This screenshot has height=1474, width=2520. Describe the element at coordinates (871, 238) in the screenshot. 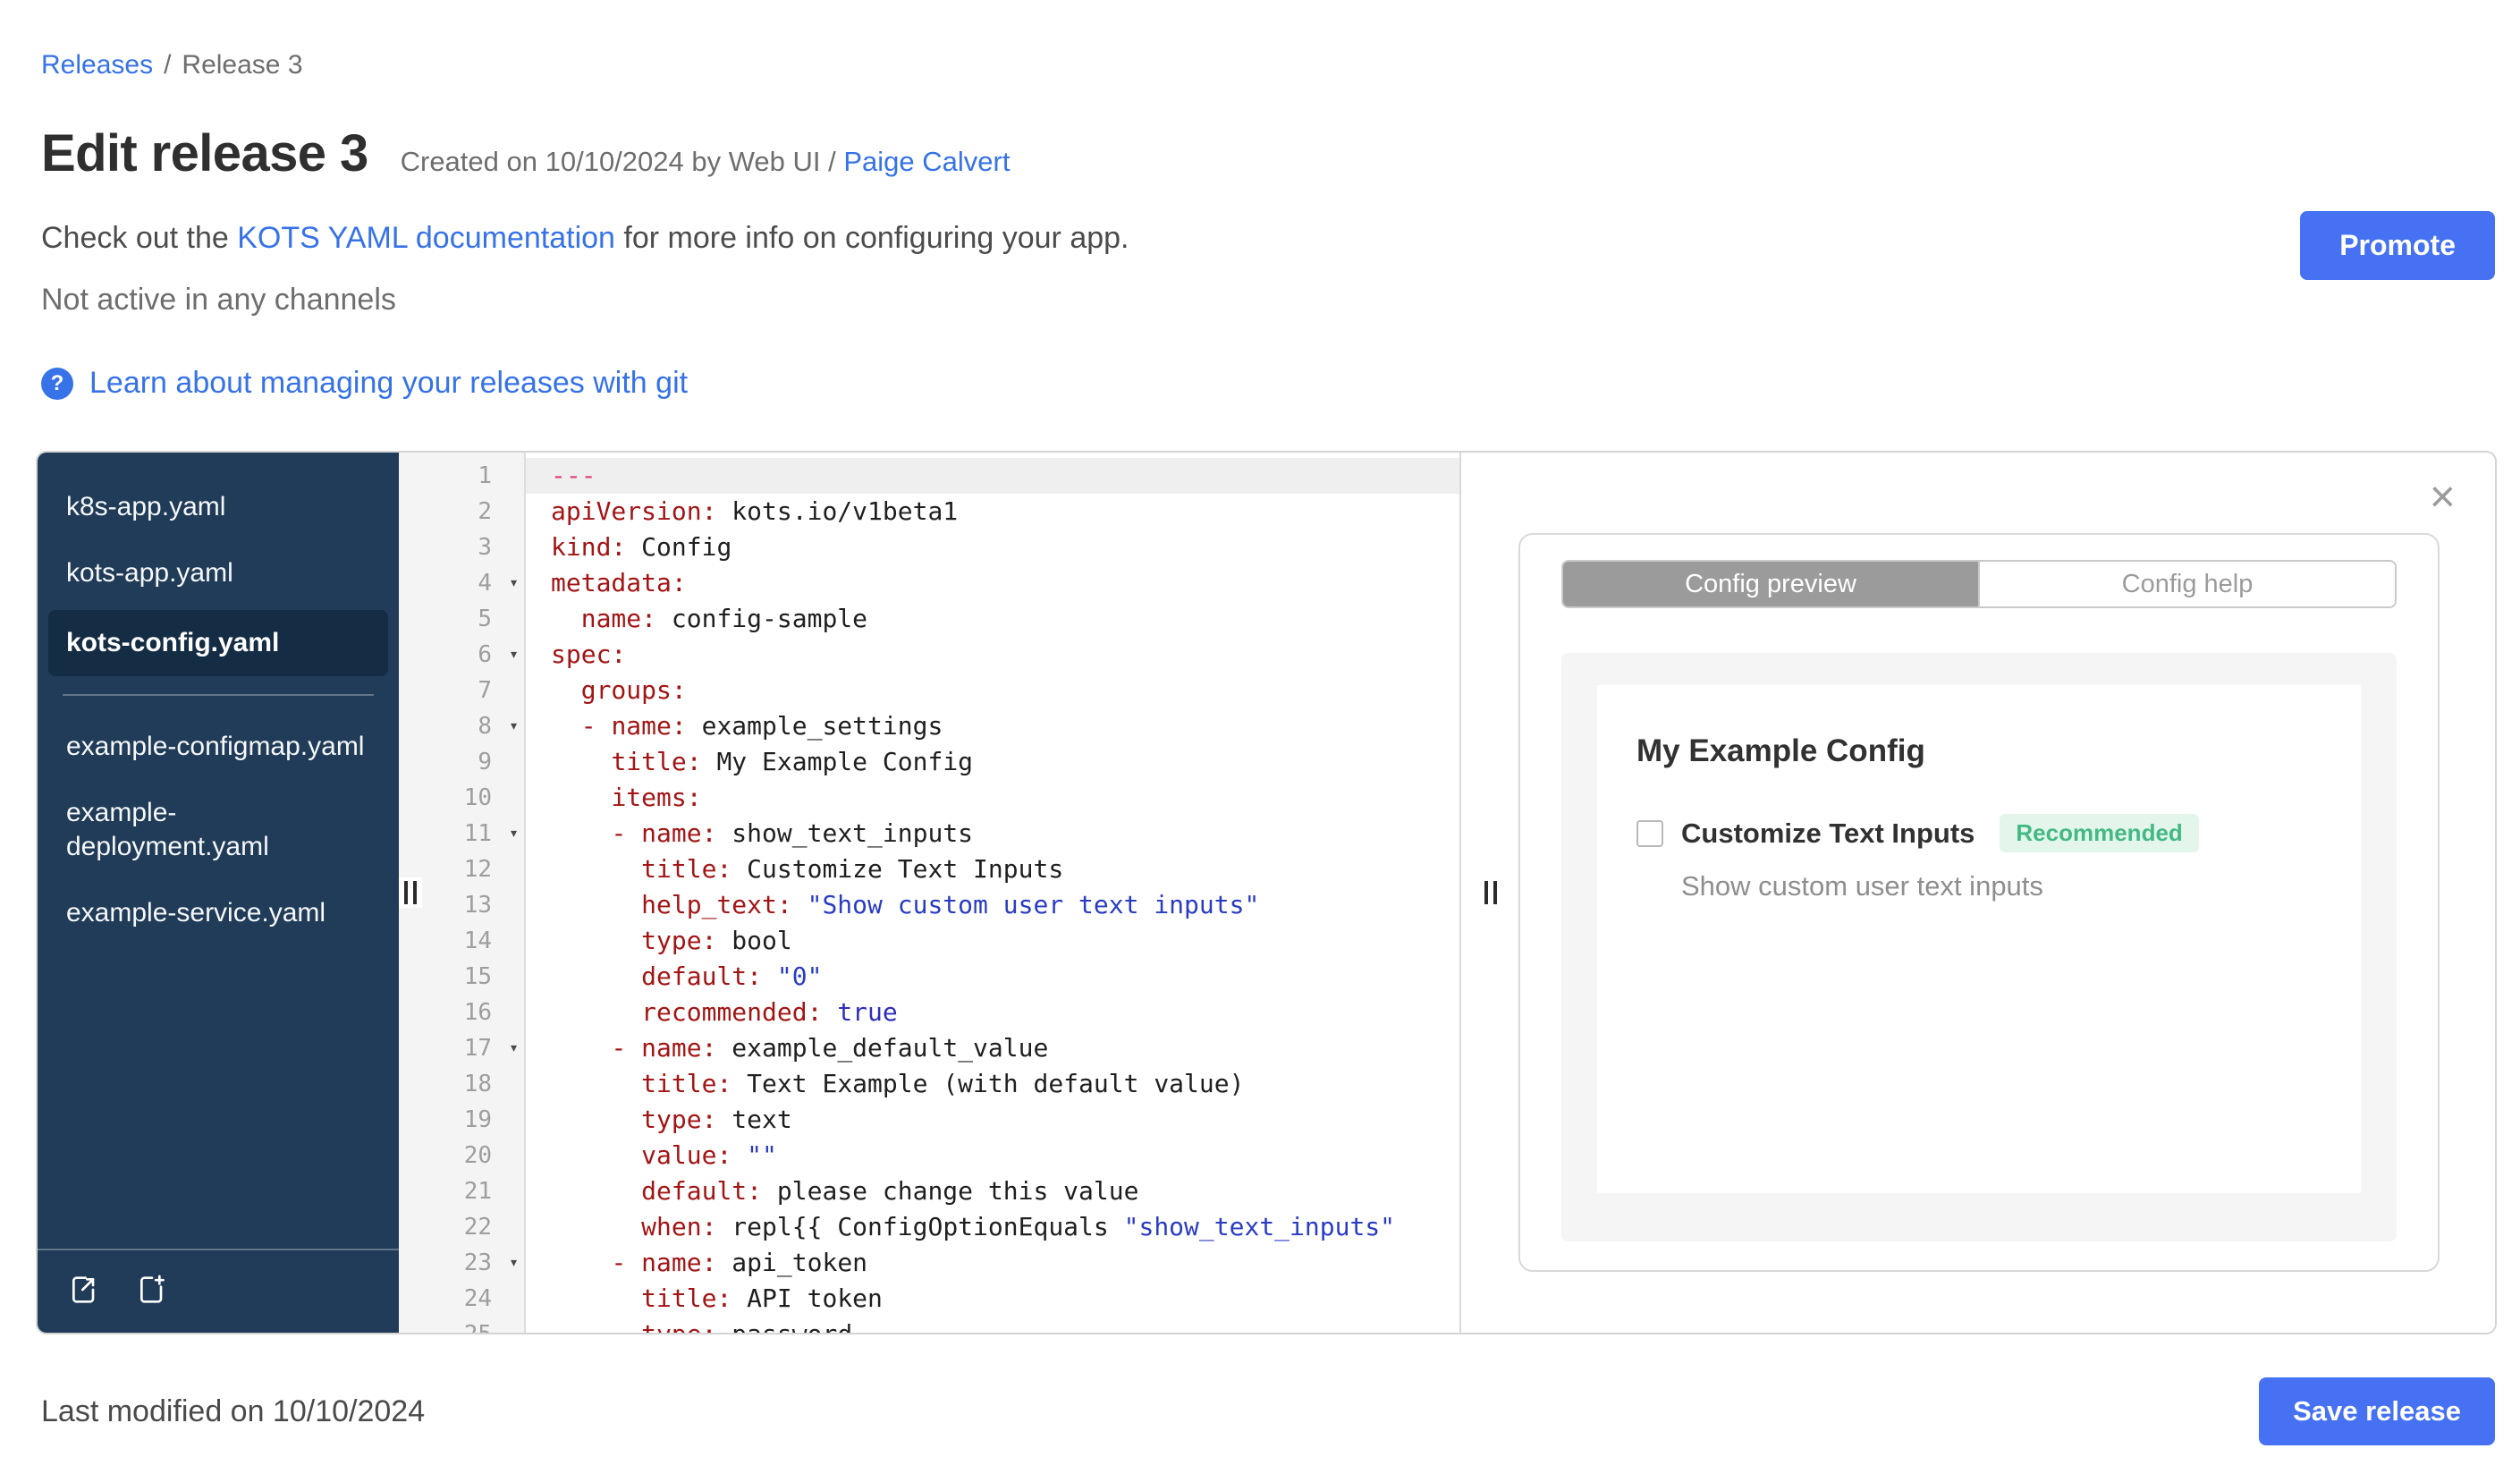

I see `doc-suffix: for more info on configuring your app.` at that location.